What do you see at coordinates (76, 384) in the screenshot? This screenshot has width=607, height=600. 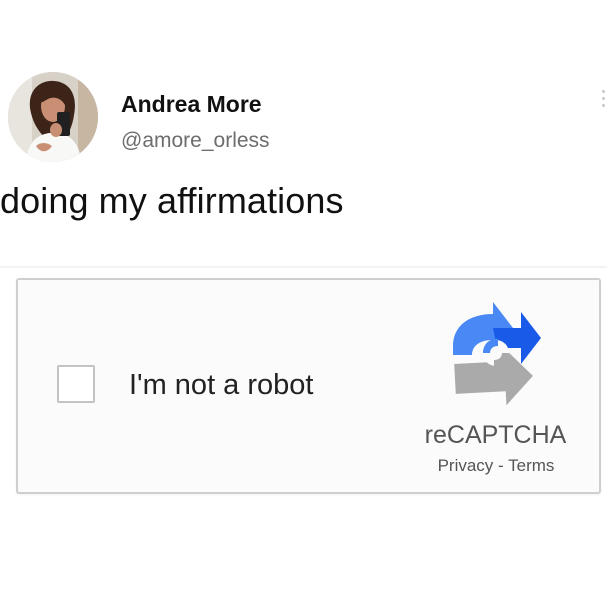 I see `robot-checkbox` at bounding box center [76, 384].